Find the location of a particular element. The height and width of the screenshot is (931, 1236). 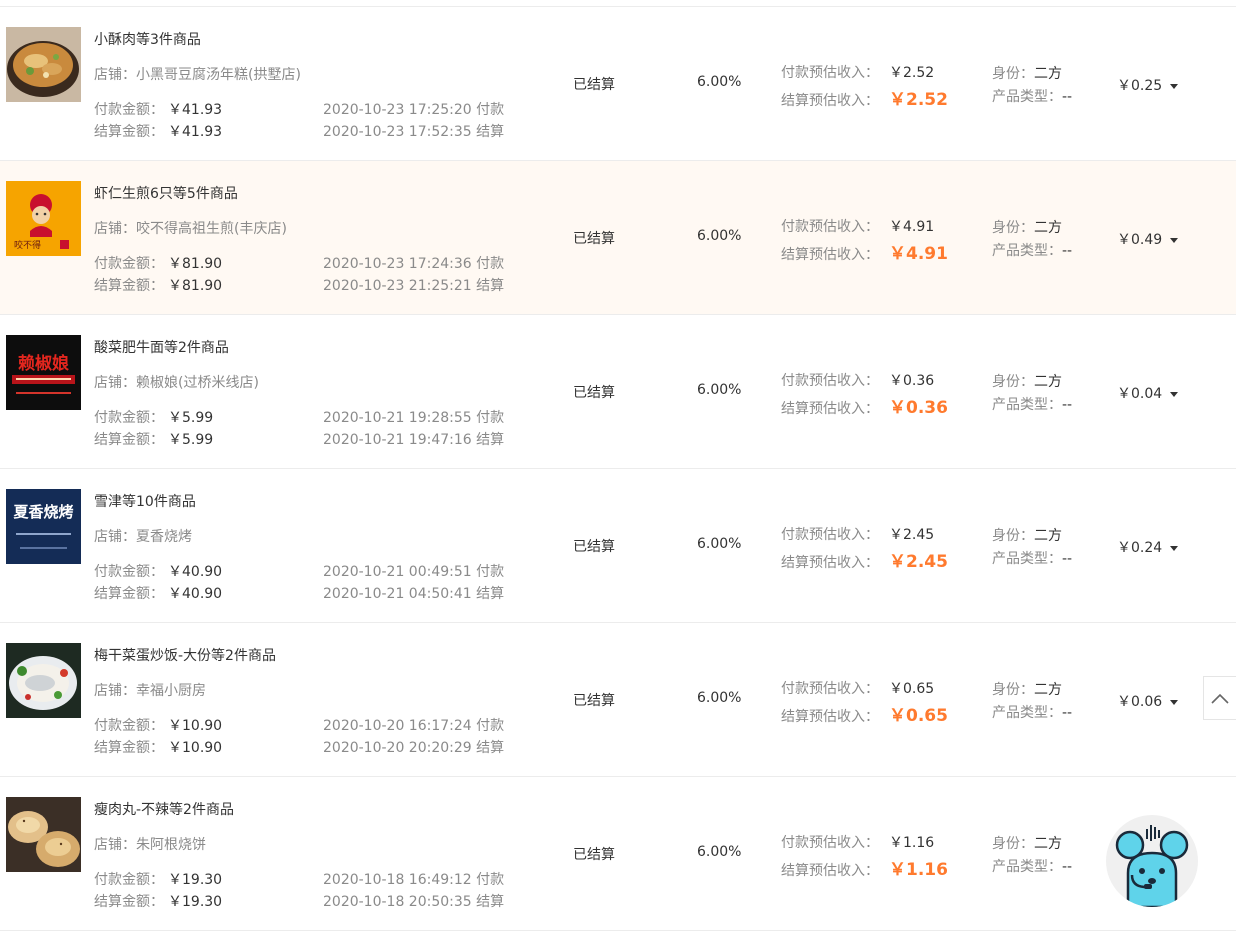

settle-amount: 结算金额： ￥40.90 is located at coordinates (158, 594).